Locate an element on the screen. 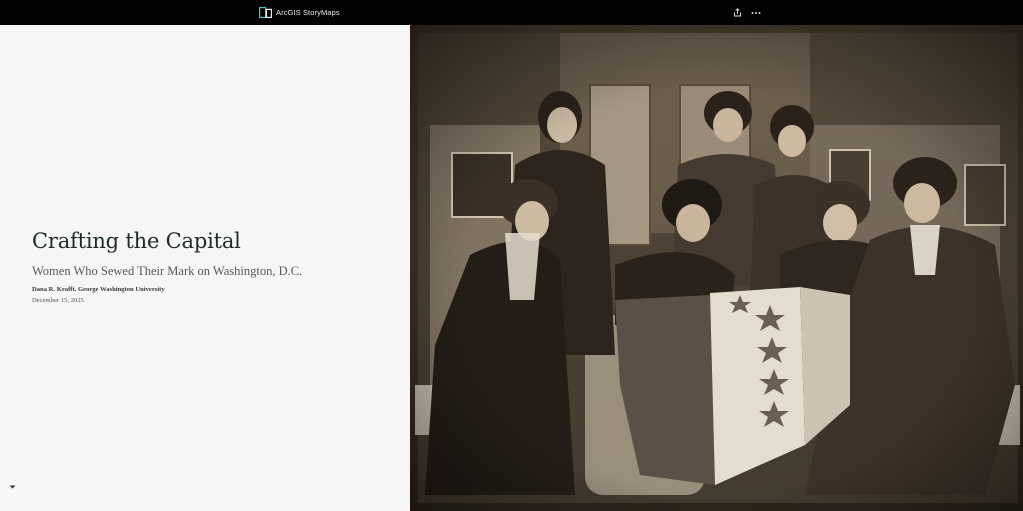  share-icon is located at coordinates (737, 12).